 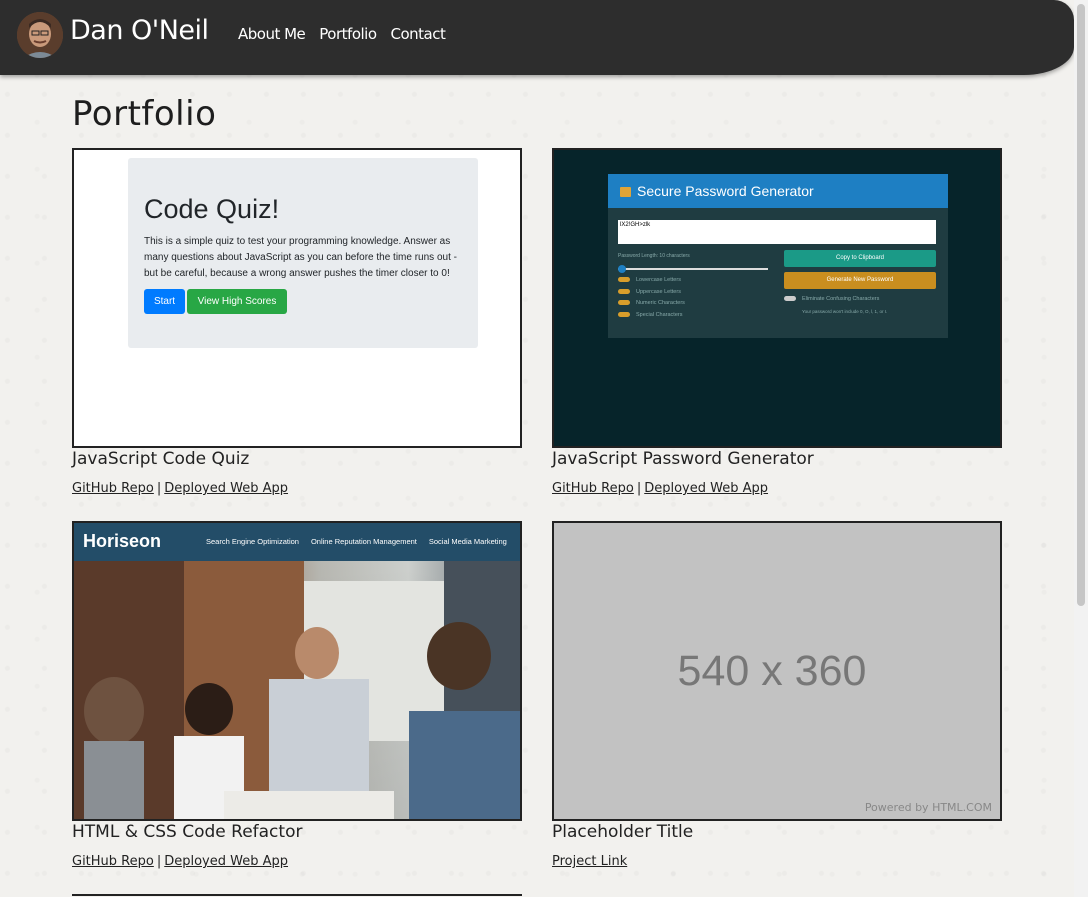 I want to click on quiz-high-scores-button: View High Scores, so click(x=237, y=301).